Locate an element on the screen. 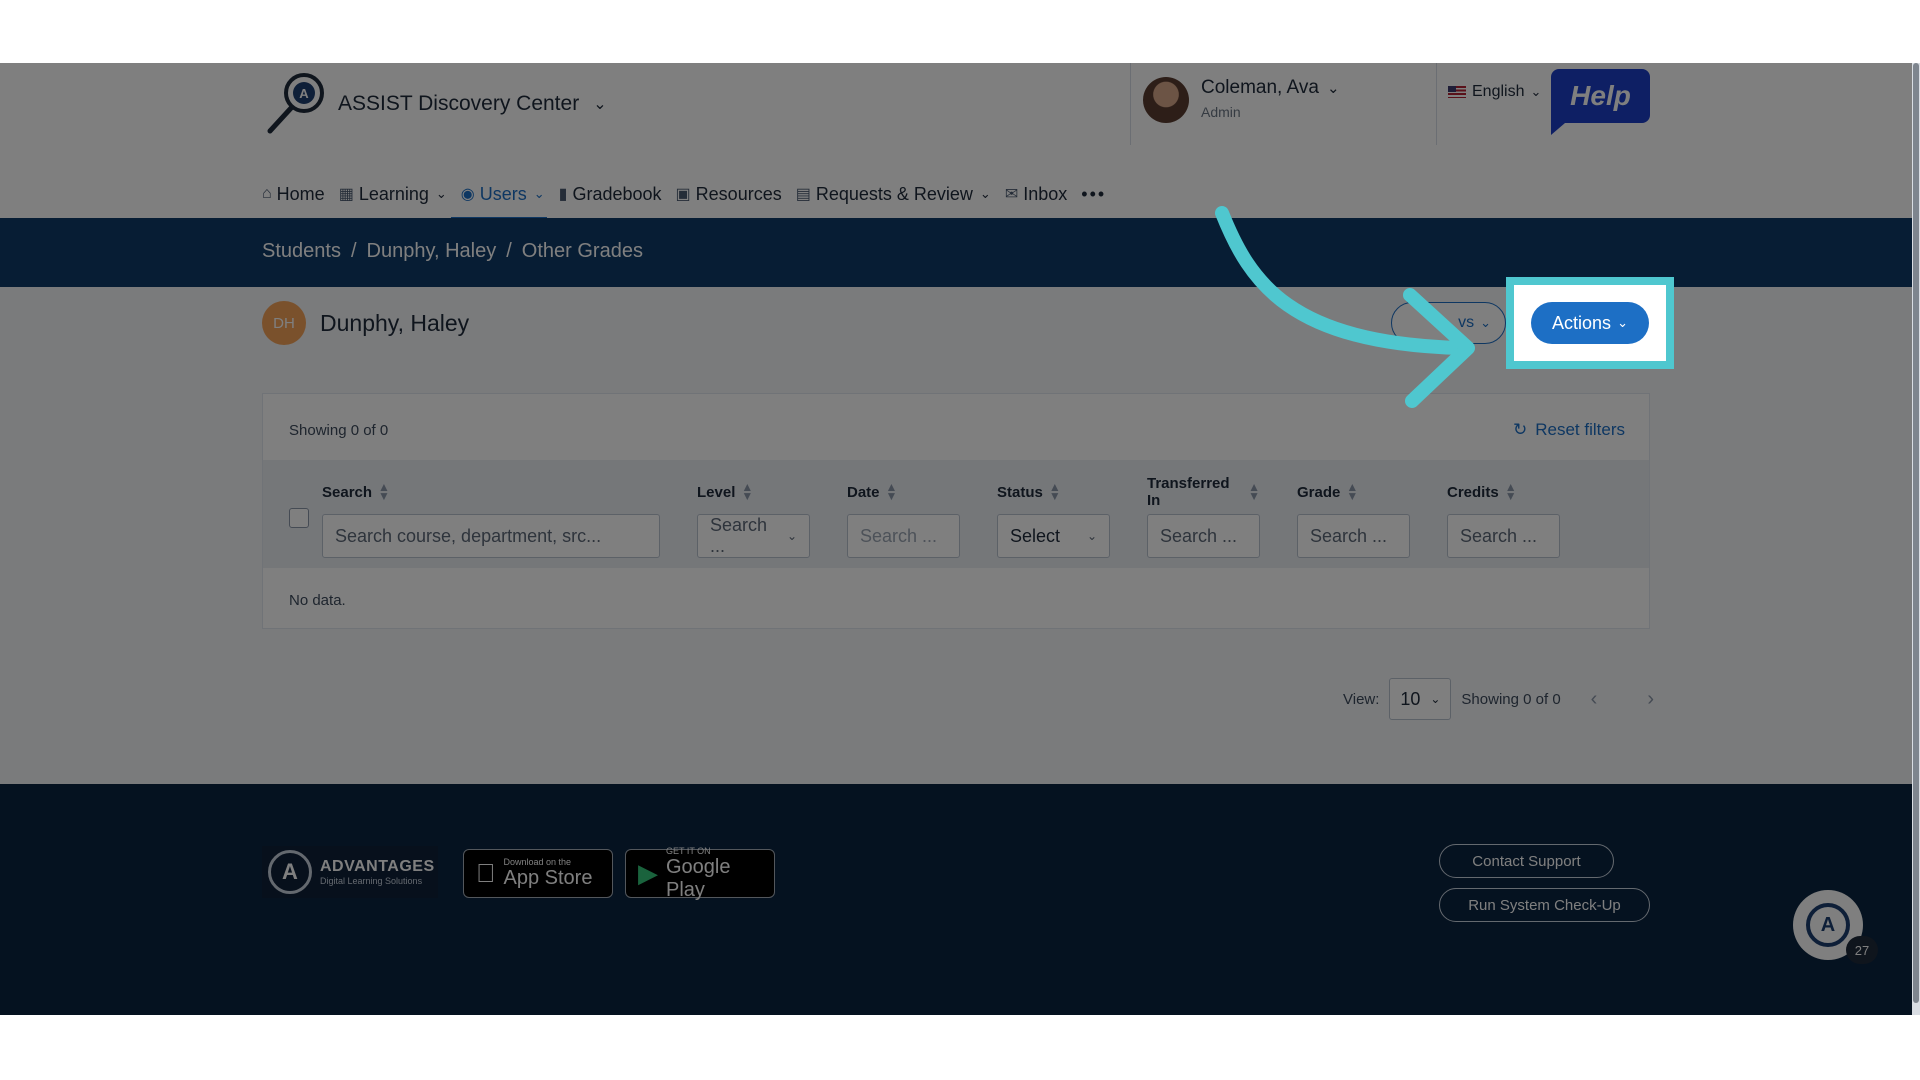 The image size is (1920, 1080). select-all-checkbox is located at coordinates (299, 518).